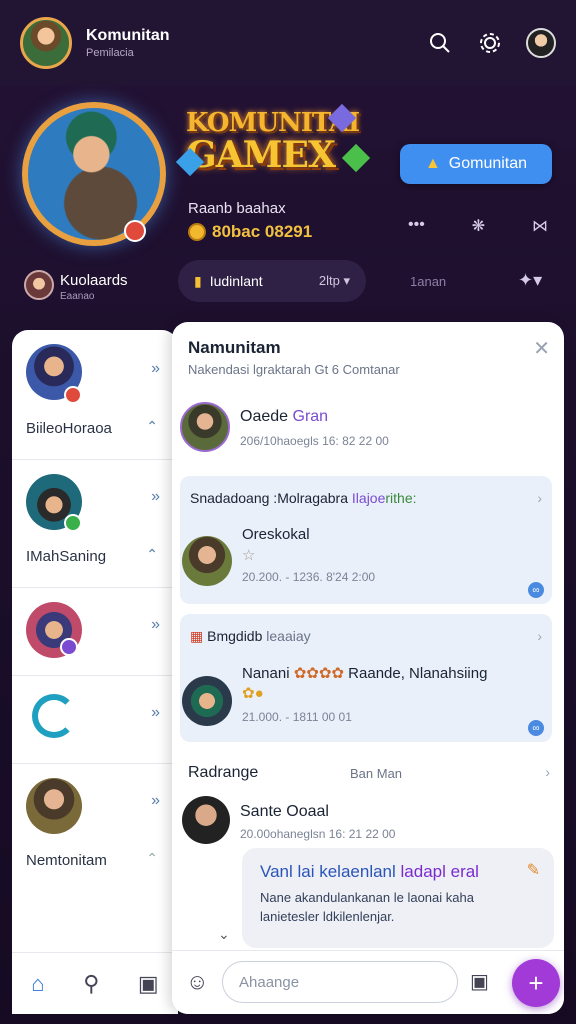 Image resolution: width=576 pixels, height=1024 pixels. I want to click on card-timestamp: 21.000. - 1811 00 01, so click(297, 717).